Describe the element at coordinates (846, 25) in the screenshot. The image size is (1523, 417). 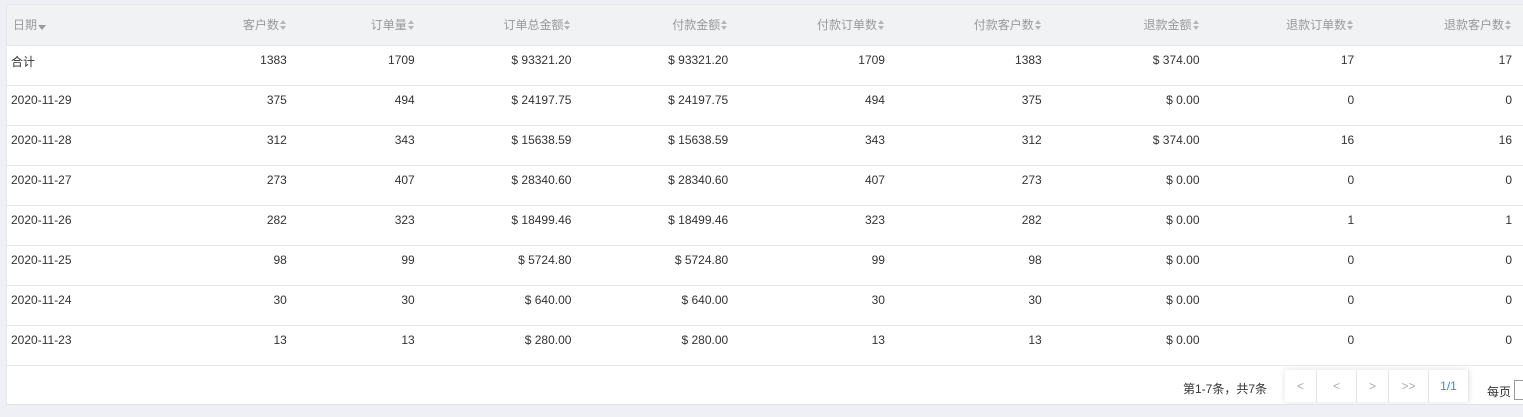
I see `column-header-label: 付款订单数` at that location.